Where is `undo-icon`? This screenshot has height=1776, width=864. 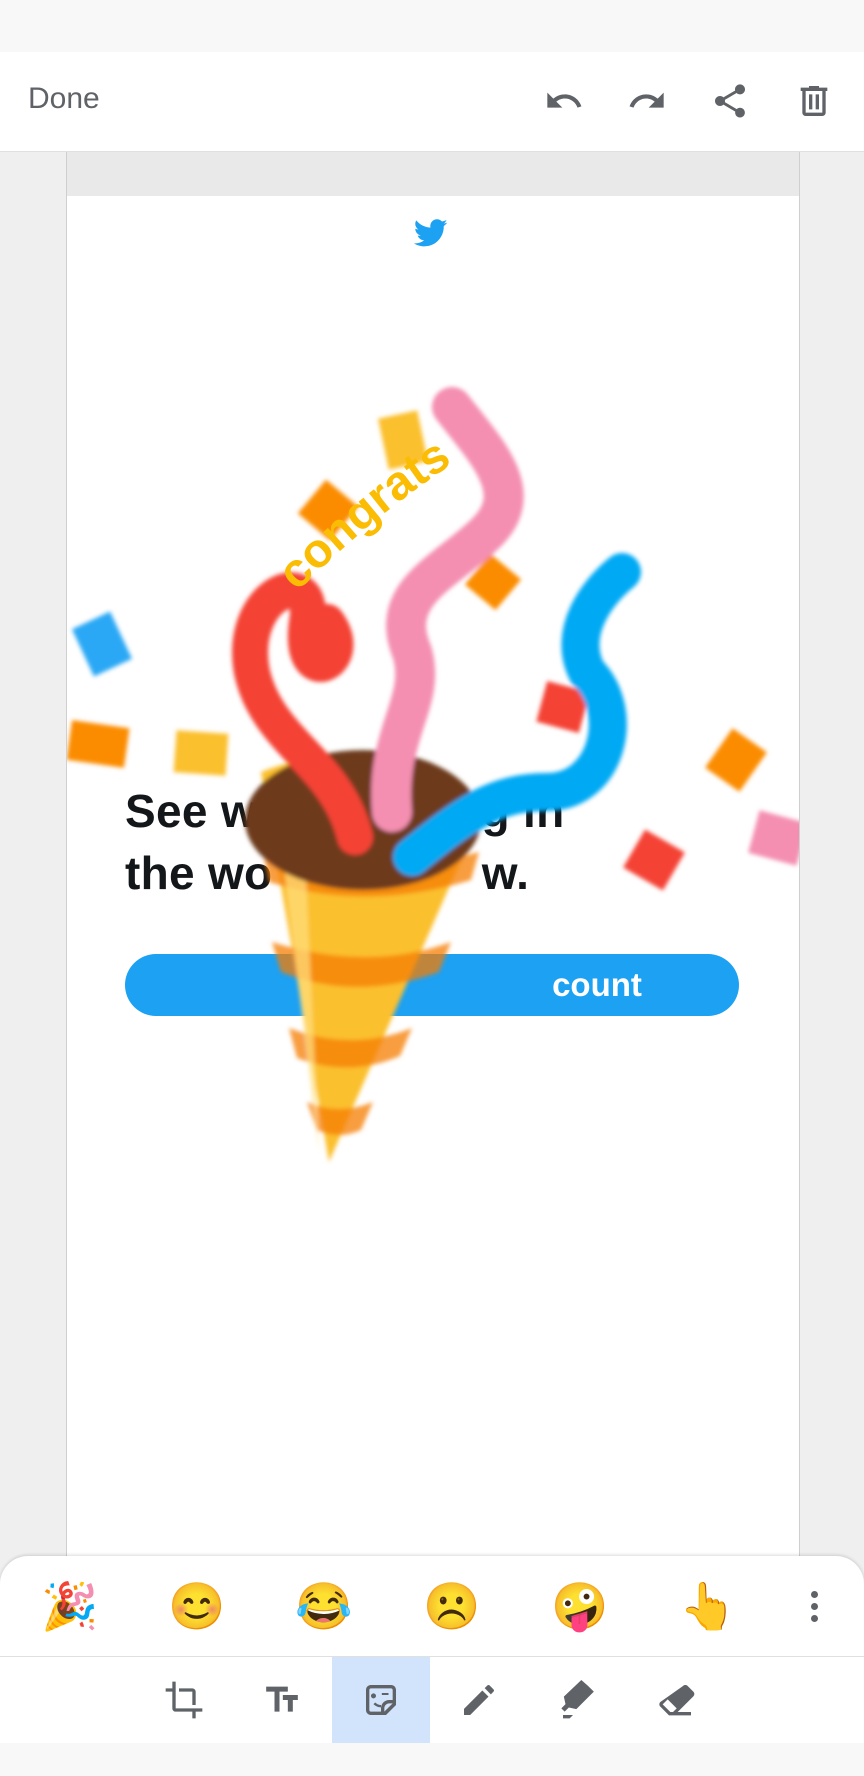
undo-icon is located at coordinates (564, 101).